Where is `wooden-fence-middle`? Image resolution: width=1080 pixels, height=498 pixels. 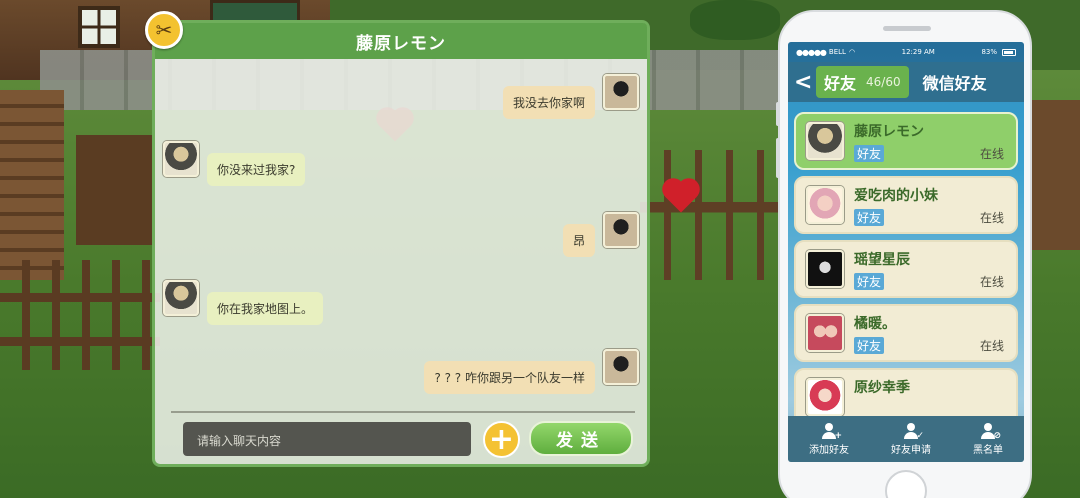 wooden-fence-middle is located at coordinates (715, 215).